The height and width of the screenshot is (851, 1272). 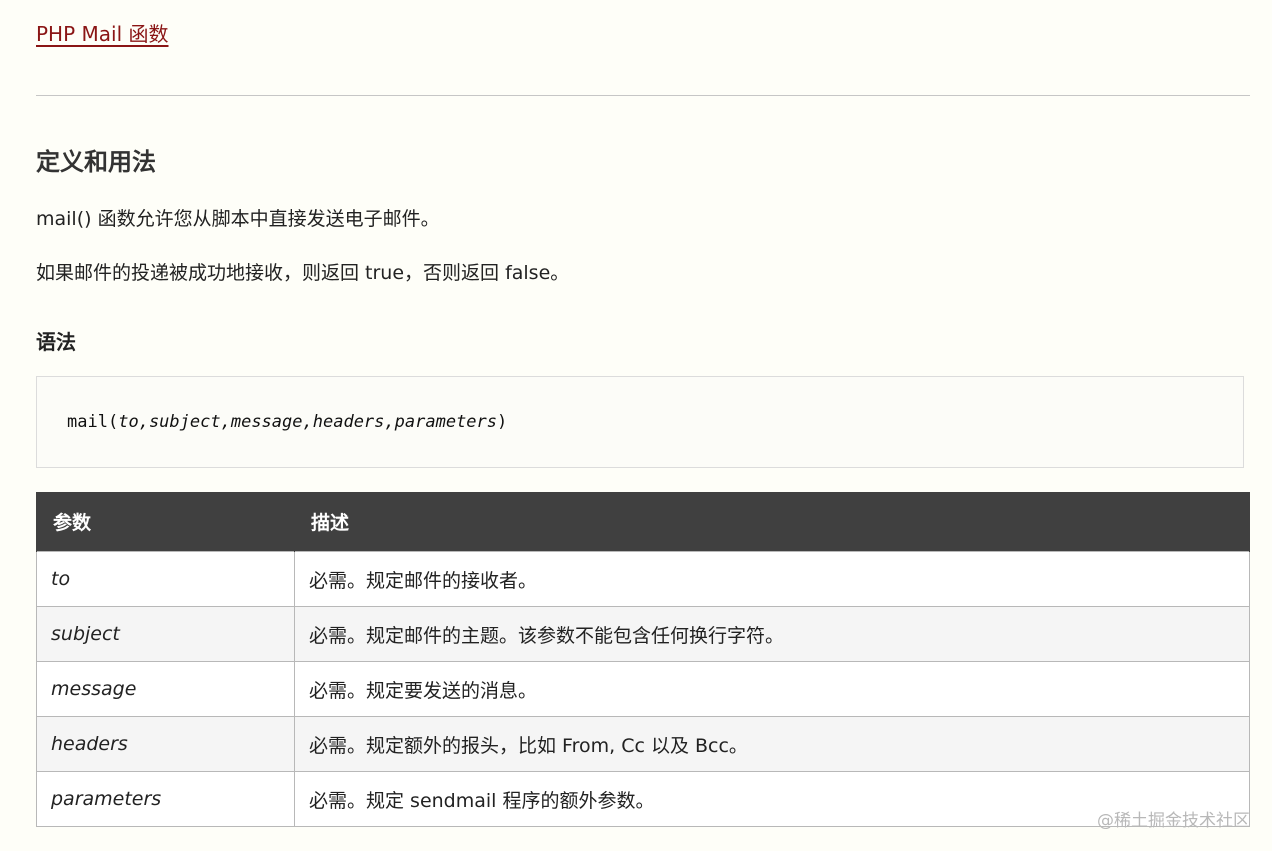 What do you see at coordinates (184, 422) in the screenshot?
I see `code-arg-subject: subject` at bounding box center [184, 422].